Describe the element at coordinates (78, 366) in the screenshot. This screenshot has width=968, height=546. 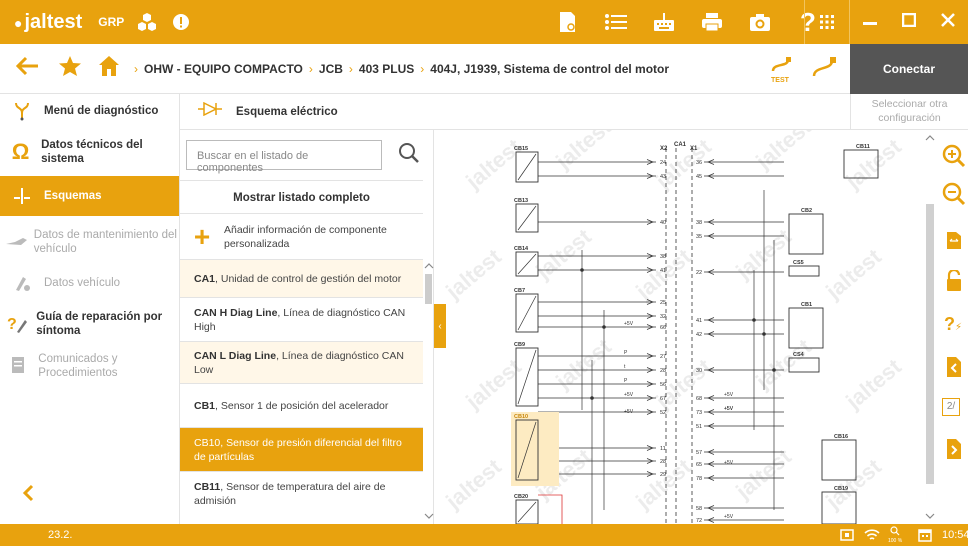
I see `sidebar-item-label: Comunicados y Procedimientos` at that location.